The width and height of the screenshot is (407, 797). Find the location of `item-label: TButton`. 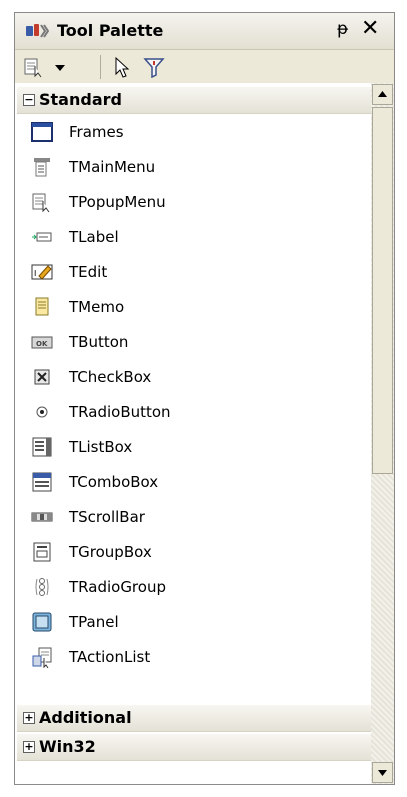

item-label: TButton is located at coordinates (99, 342).